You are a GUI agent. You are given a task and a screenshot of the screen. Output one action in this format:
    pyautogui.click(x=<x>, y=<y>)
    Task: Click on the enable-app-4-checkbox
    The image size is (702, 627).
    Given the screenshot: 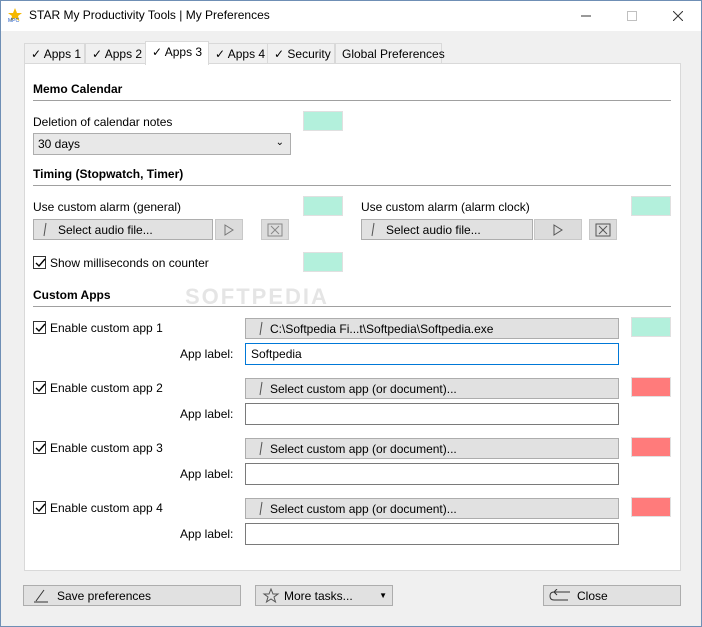 What is the action you would take?
    pyautogui.click(x=39, y=507)
    